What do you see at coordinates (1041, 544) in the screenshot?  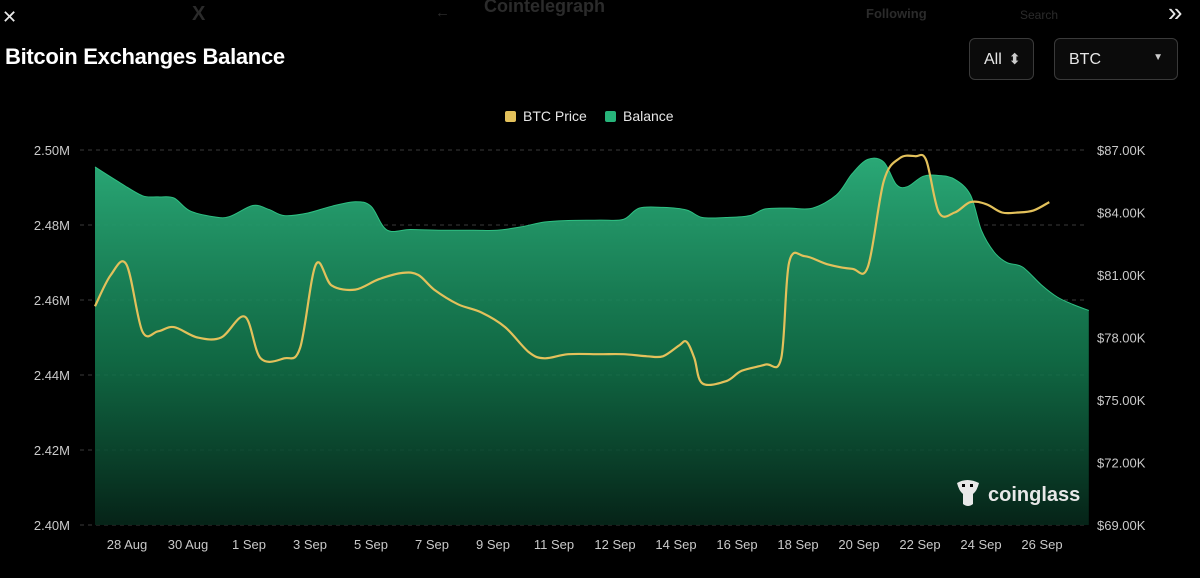 I see `x-tick-label: 26 Sep` at bounding box center [1041, 544].